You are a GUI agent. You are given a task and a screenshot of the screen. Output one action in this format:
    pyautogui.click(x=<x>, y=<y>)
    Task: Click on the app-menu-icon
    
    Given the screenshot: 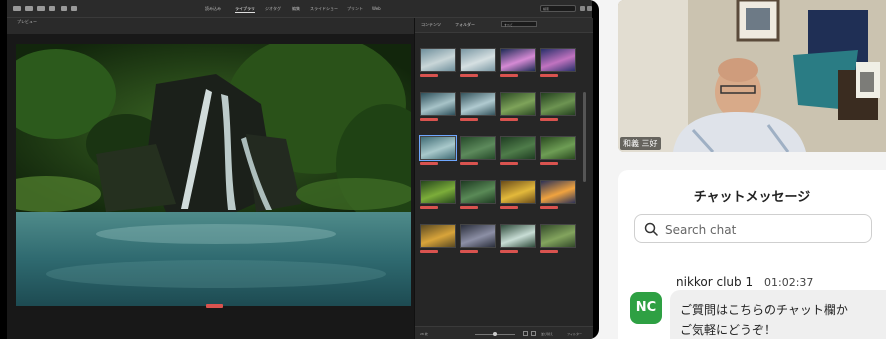 What is the action you would take?
    pyautogui.click(x=17, y=8)
    